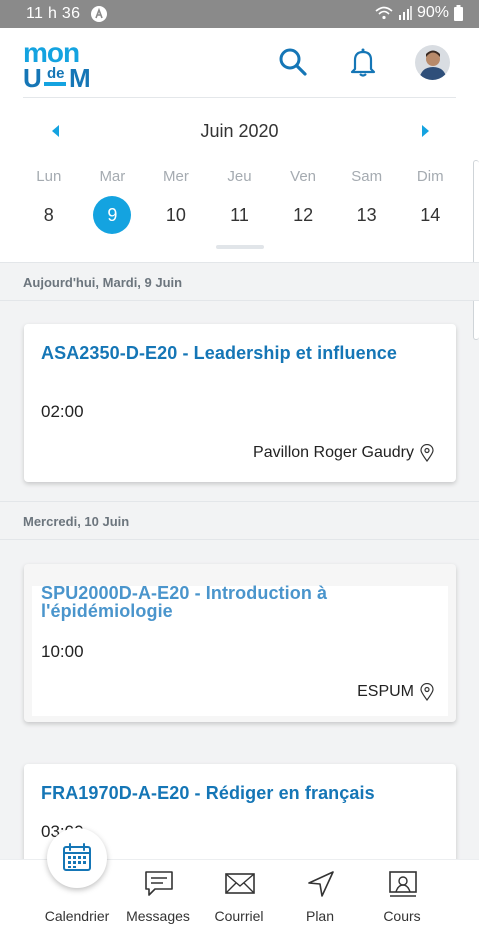  I want to click on next-week-icon, so click(425, 131).